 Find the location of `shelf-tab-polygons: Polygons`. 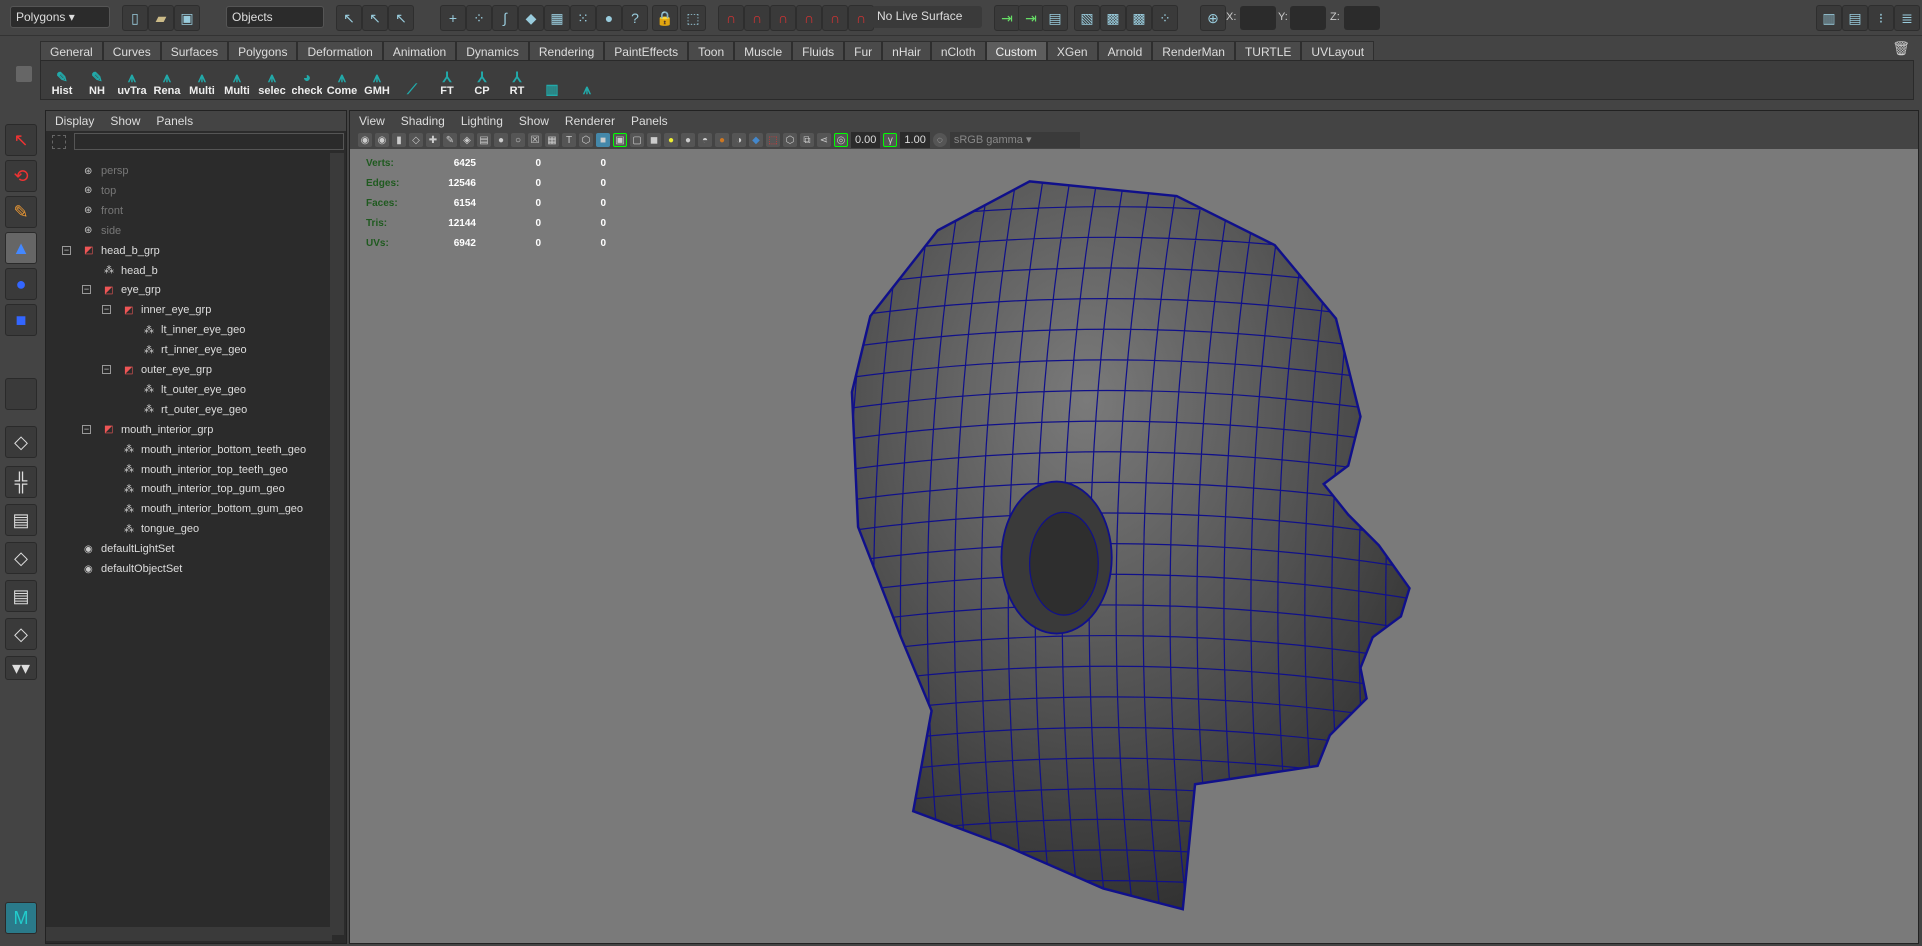

shelf-tab-polygons: Polygons is located at coordinates (263, 50).